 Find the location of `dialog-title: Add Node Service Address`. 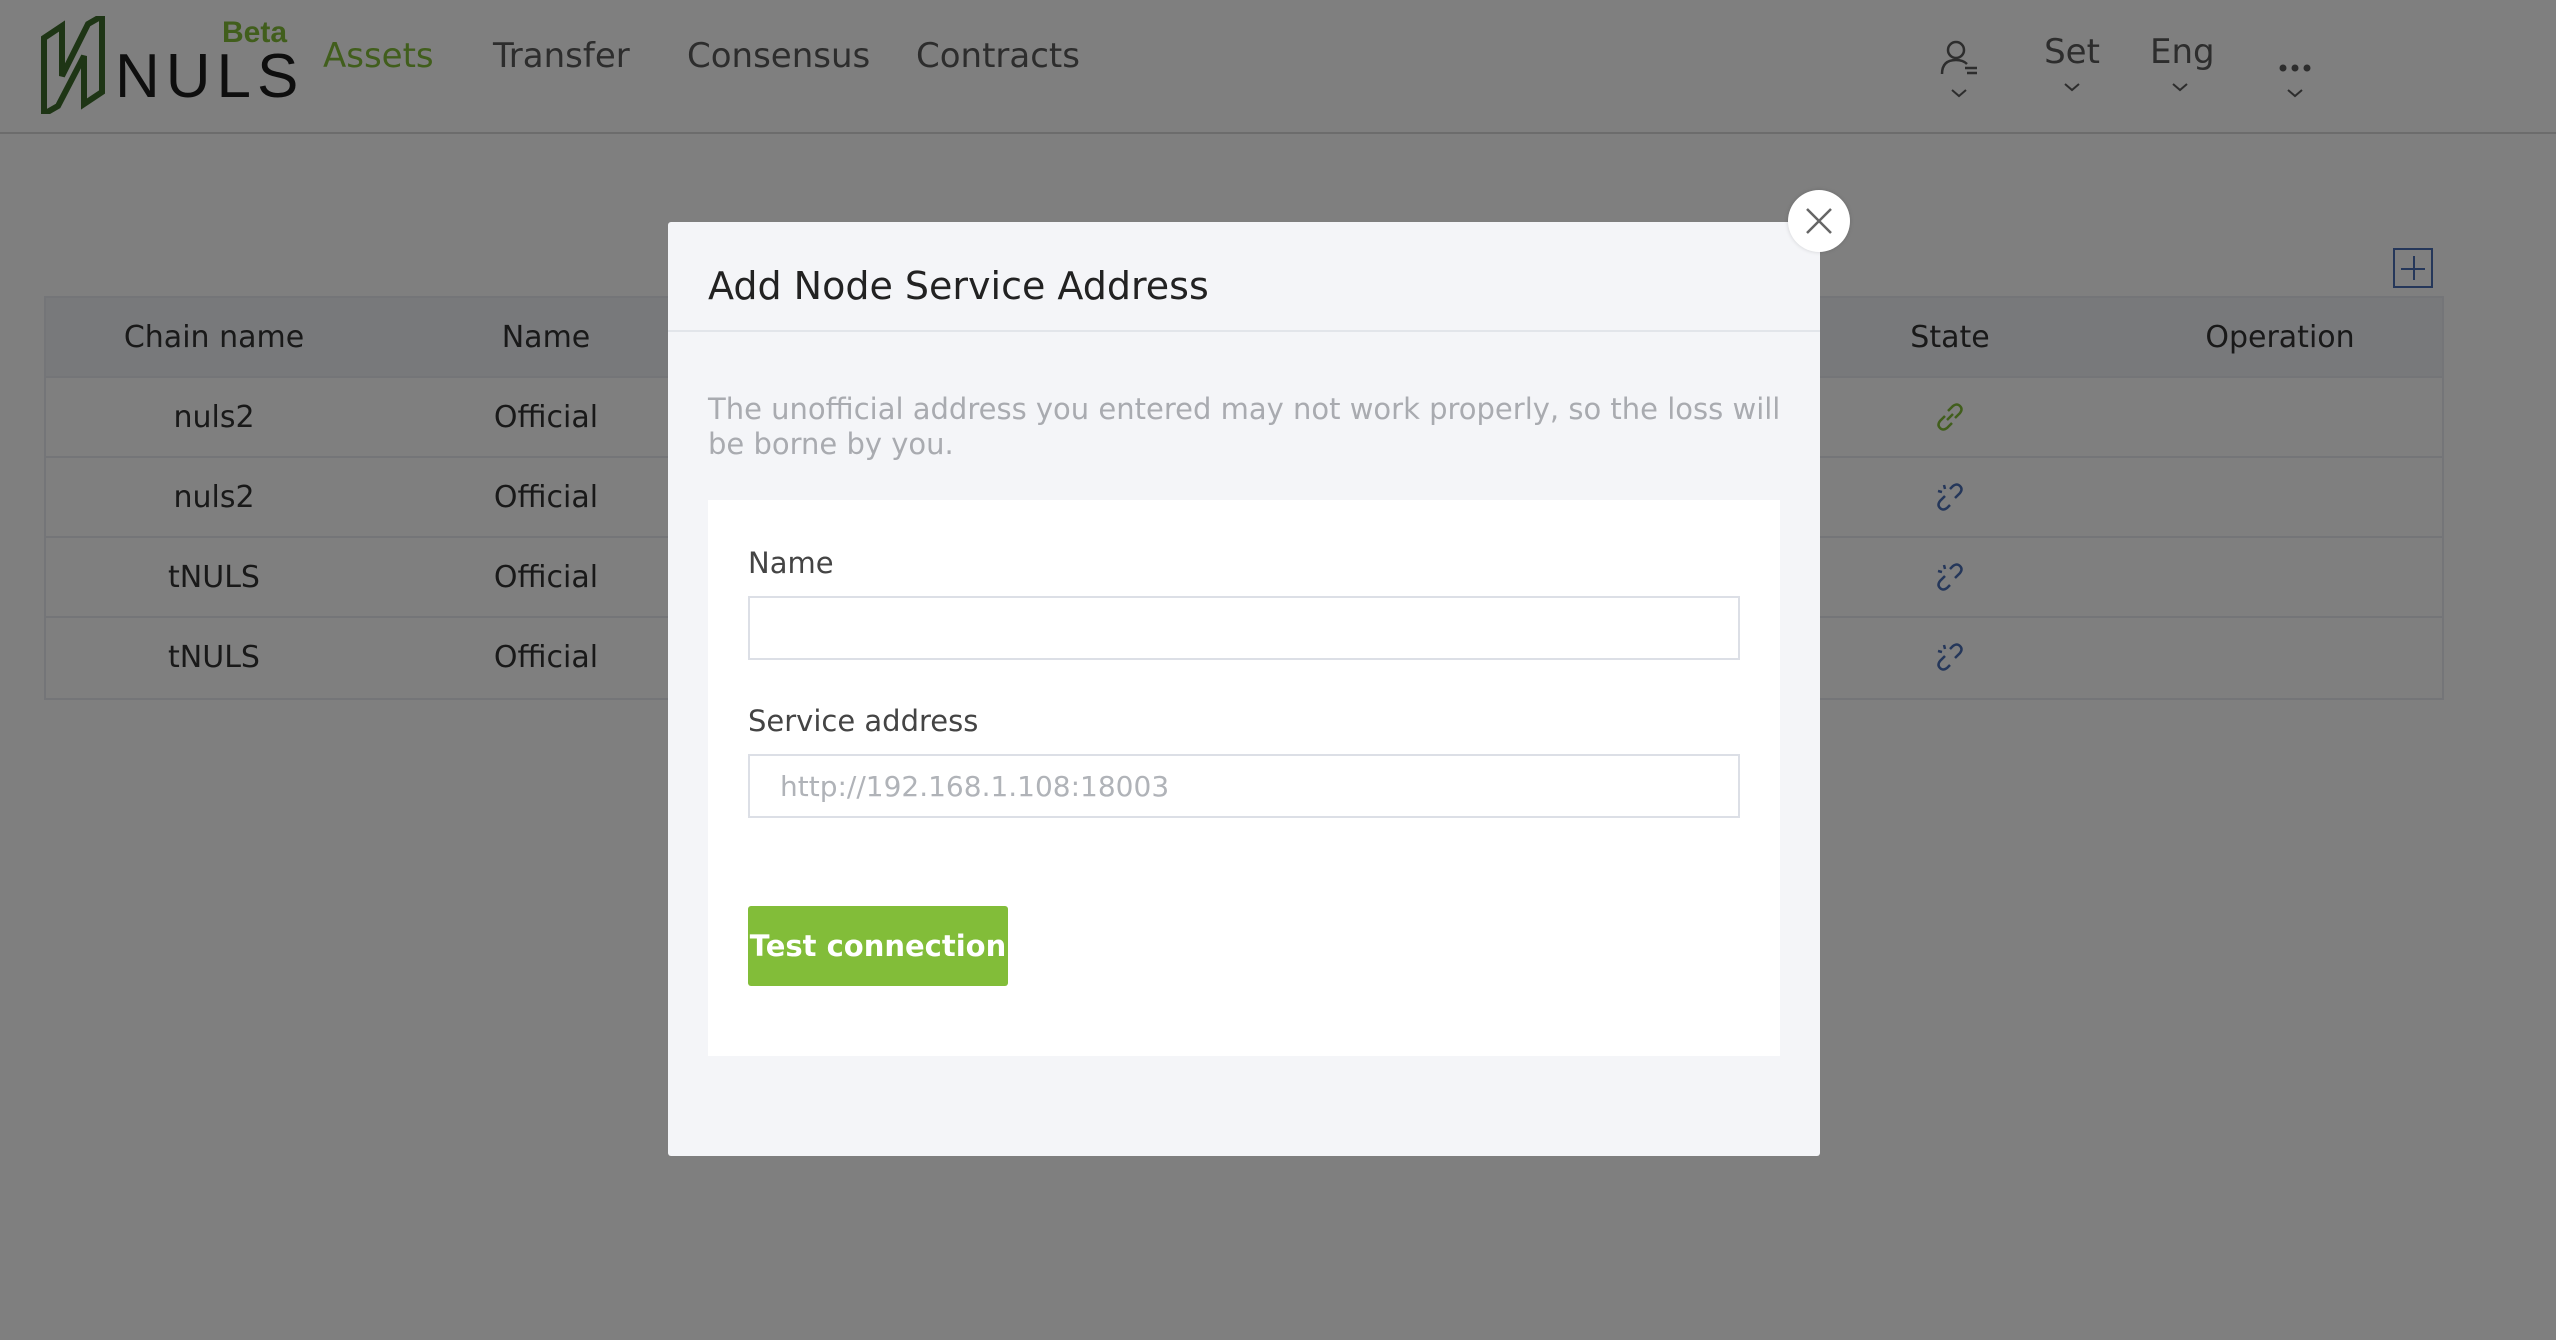

dialog-title: Add Node Service Address is located at coordinates (958, 286).